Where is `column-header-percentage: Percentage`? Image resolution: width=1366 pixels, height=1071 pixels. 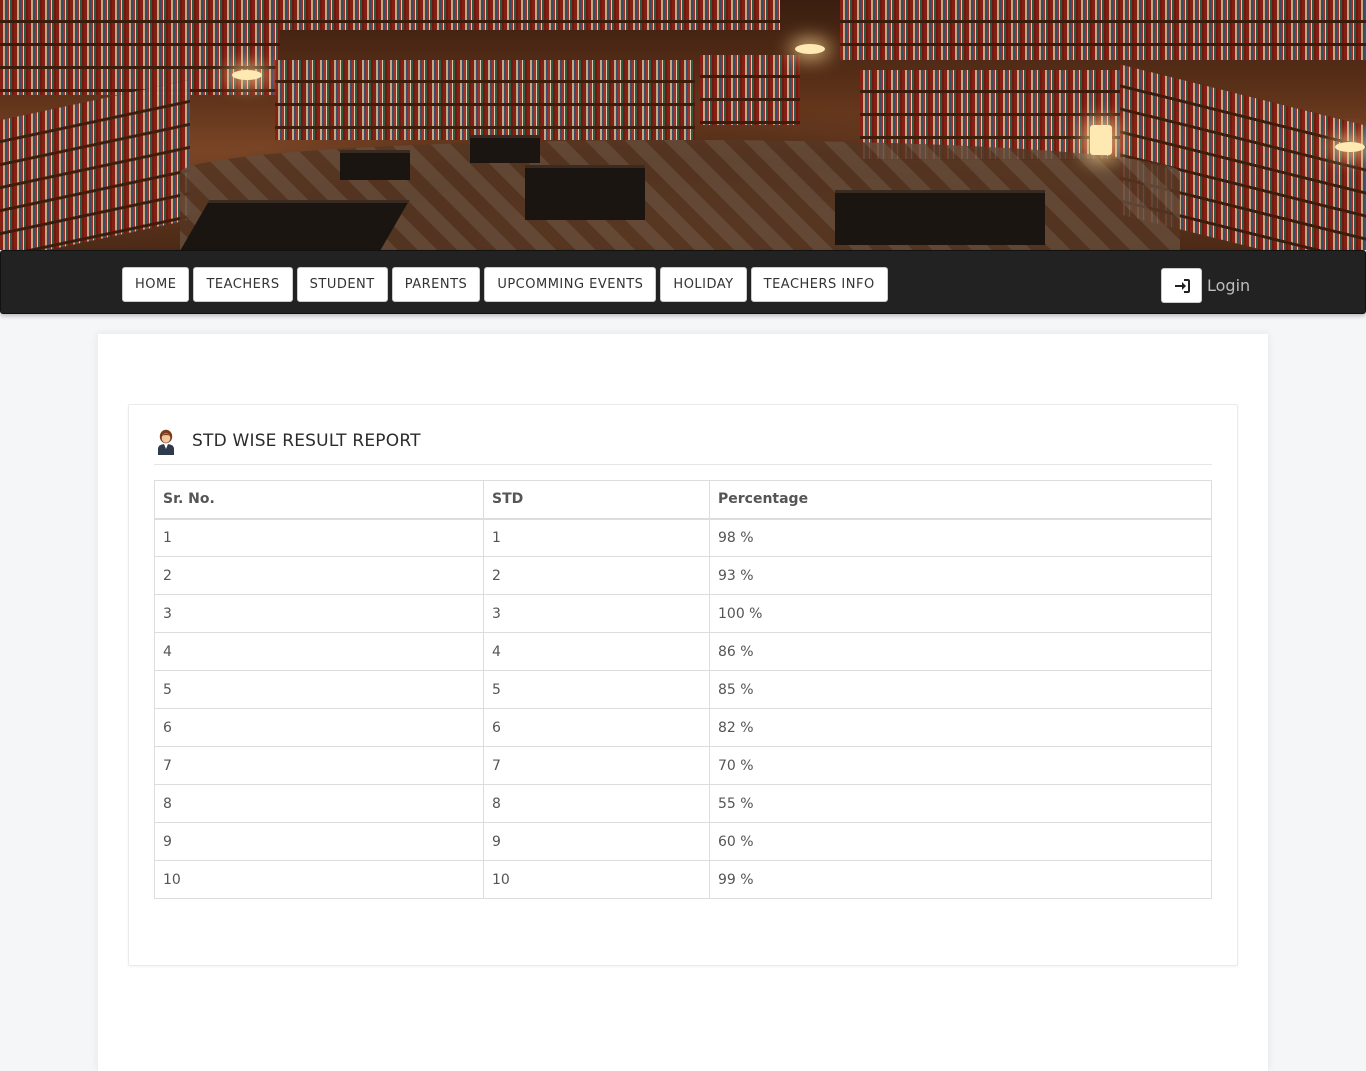 column-header-percentage: Percentage is located at coordinates (960, 500).